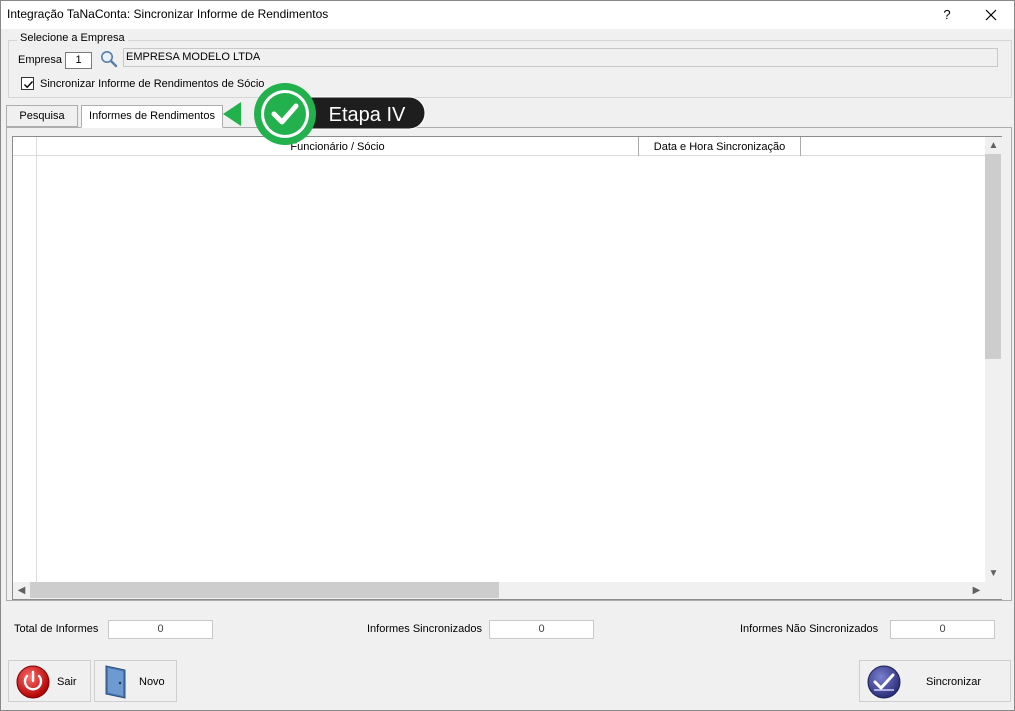 The height and width of the screenshot is (711, 1015). I want to click on sincronizar-button: Sincronizar, so click(935, 681).